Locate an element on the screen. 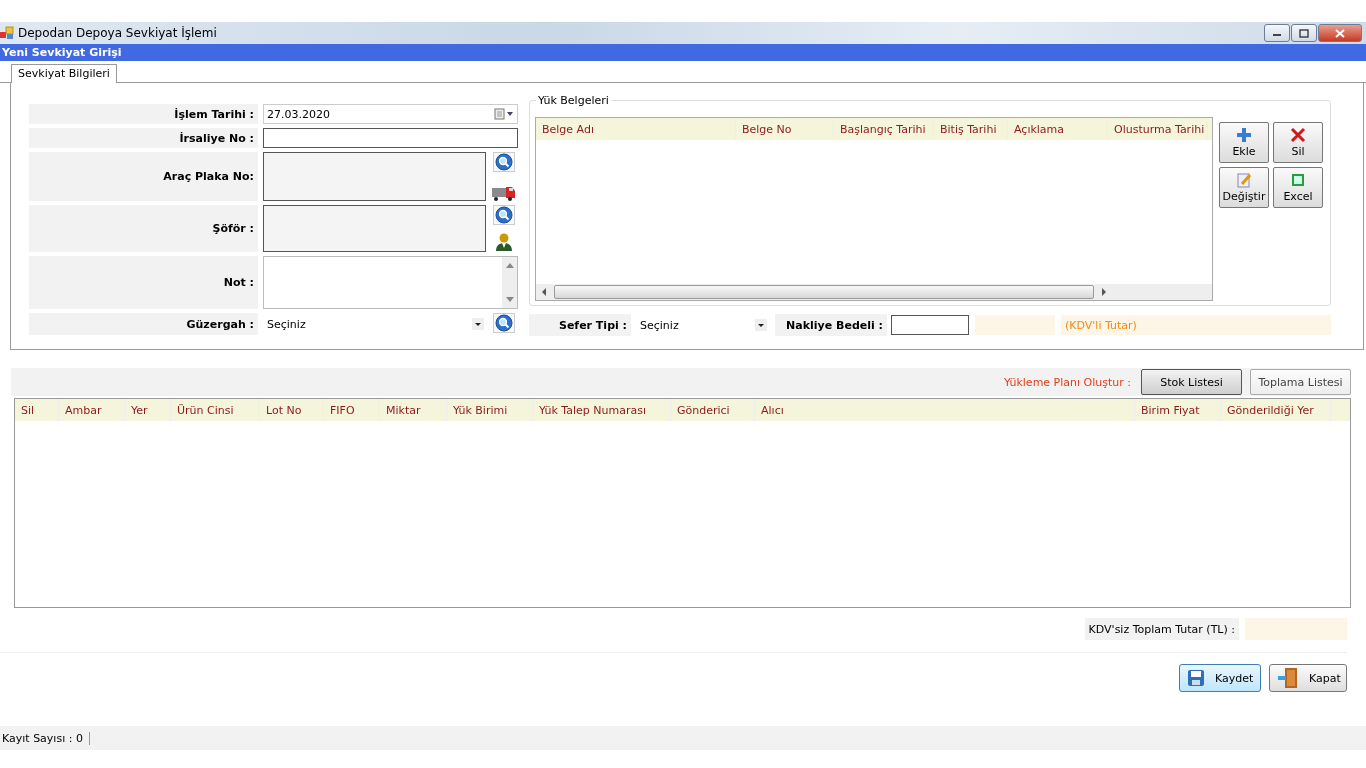 This screenshot has height=768, width=1366. list-button: Stok Listesi is located at coordinates (1191, 382).